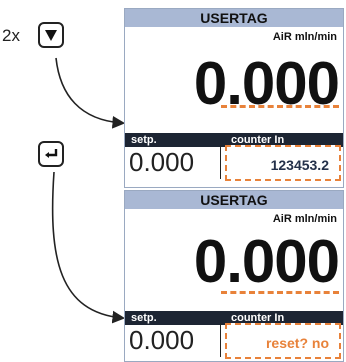 The height and width of the screenshot is (362, 346). I want to click on arrow-to-panel2, so click(88, 247).